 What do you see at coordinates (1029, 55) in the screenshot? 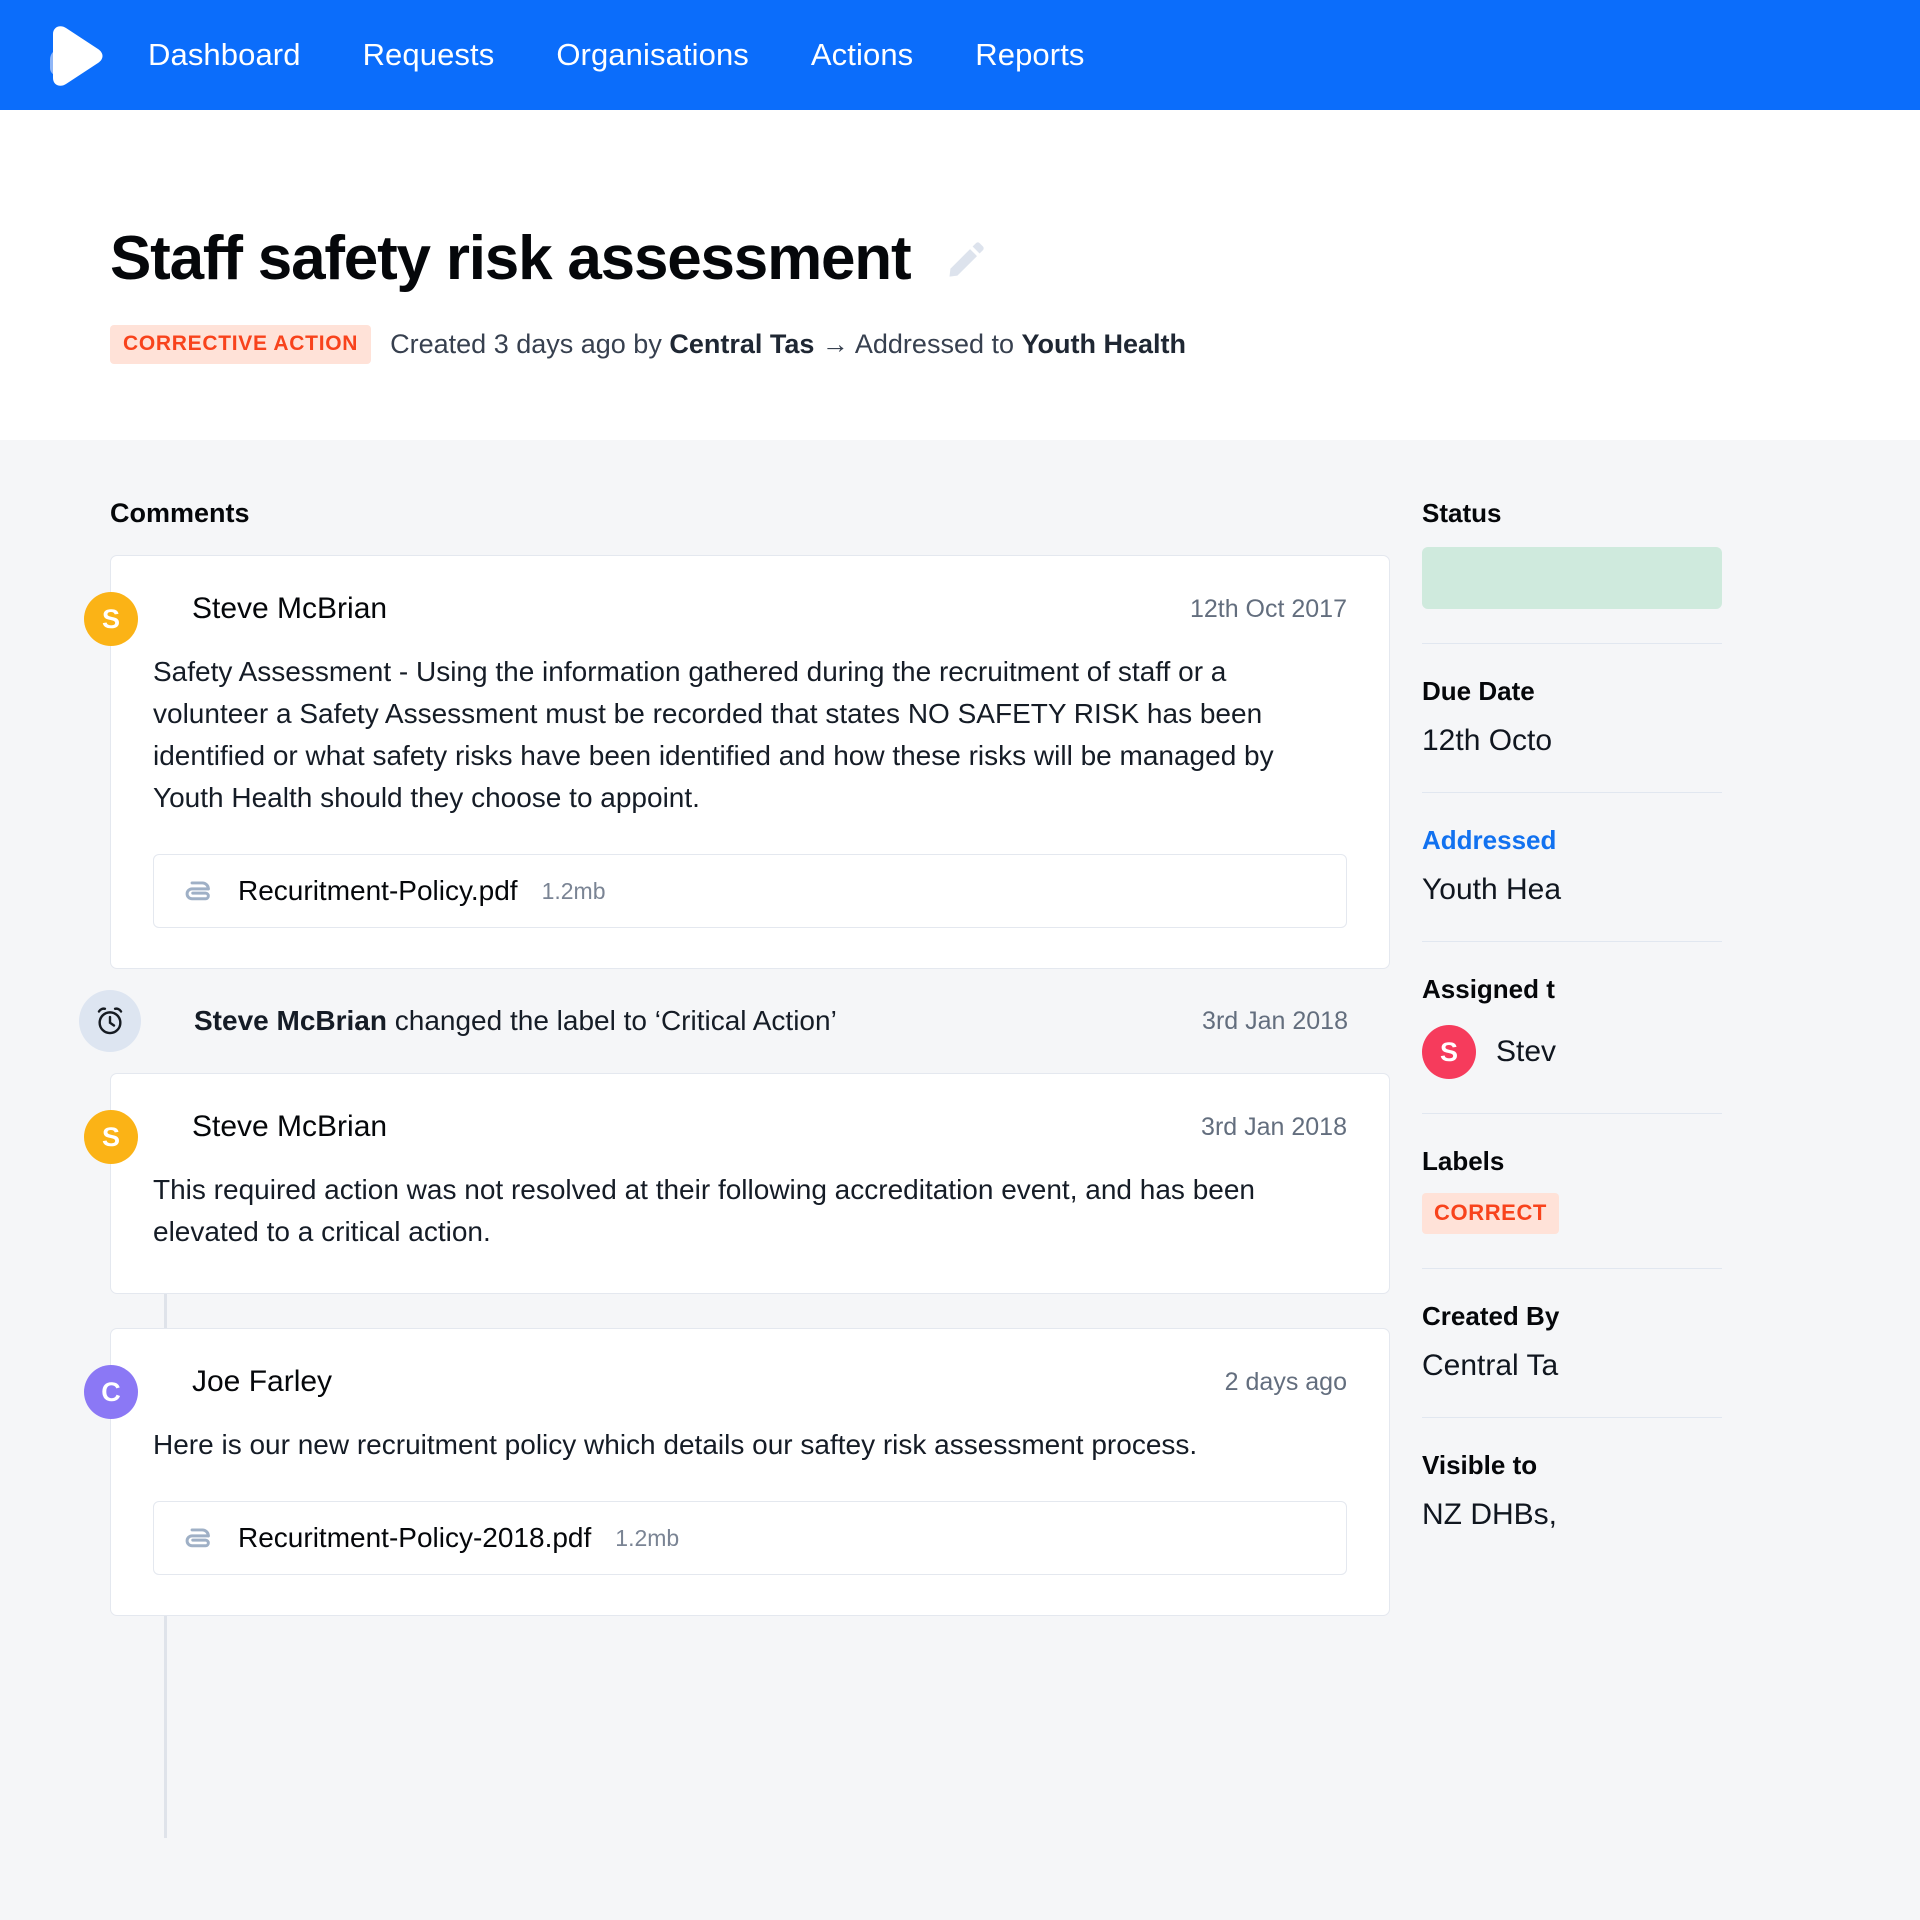
I see `nav-link-reports: Reports` at bounding box center [1029, 55].